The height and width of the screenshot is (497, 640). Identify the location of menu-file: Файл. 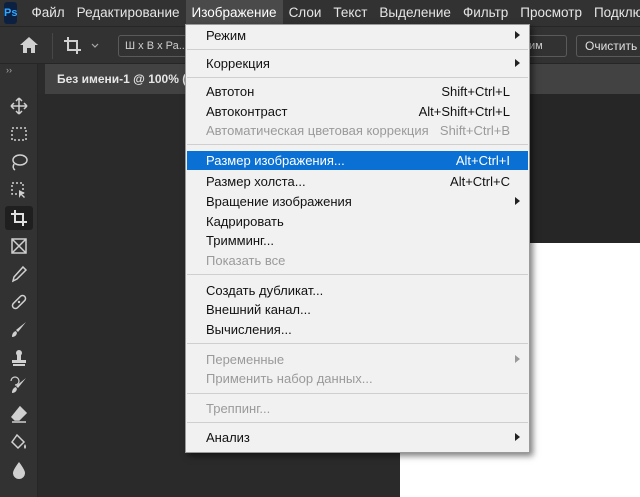
(47, 13).